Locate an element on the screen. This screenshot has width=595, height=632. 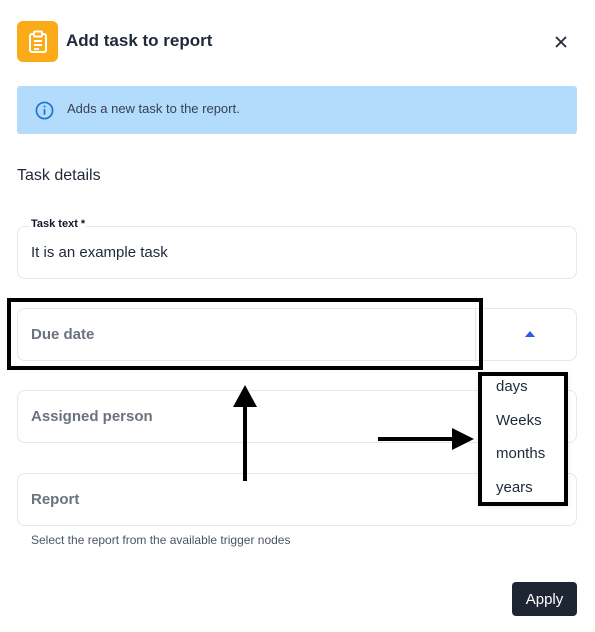
assigned-person-placeholder: Assigned person is located at coordinates (92, 416).